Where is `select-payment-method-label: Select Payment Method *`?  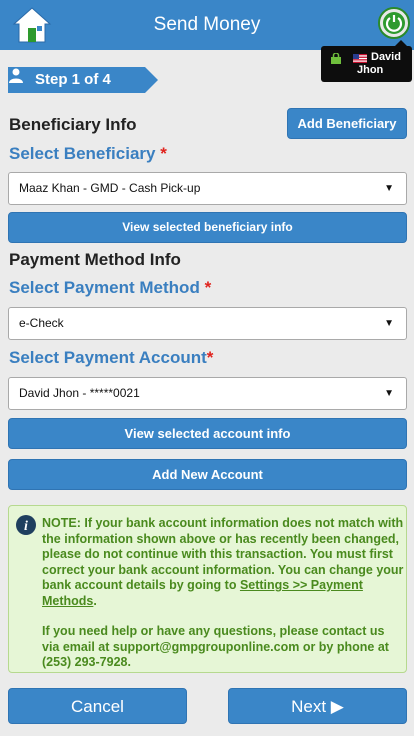
select-payment-method-label: Select Payment Method * is located at coordinates (110, 288).